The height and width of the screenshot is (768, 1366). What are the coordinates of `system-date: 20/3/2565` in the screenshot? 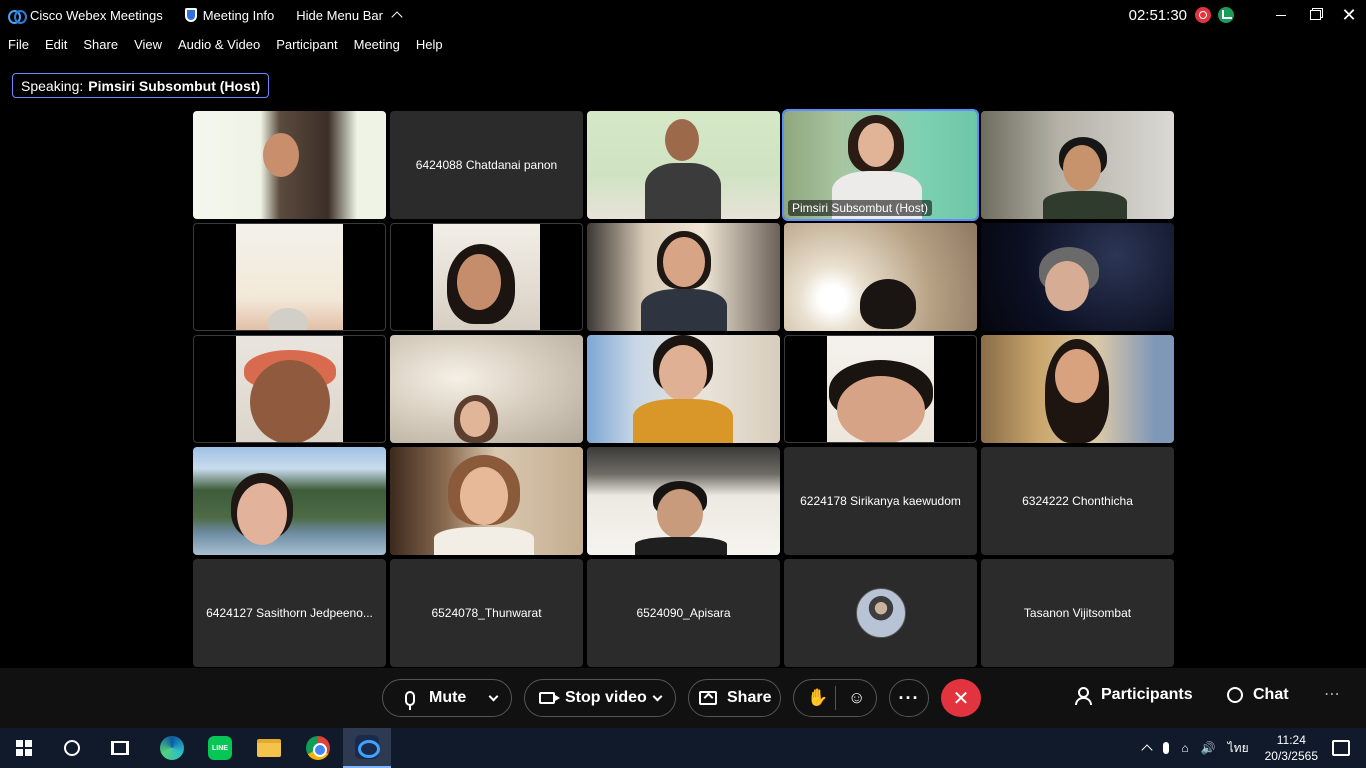 It's located at (1291, 756).